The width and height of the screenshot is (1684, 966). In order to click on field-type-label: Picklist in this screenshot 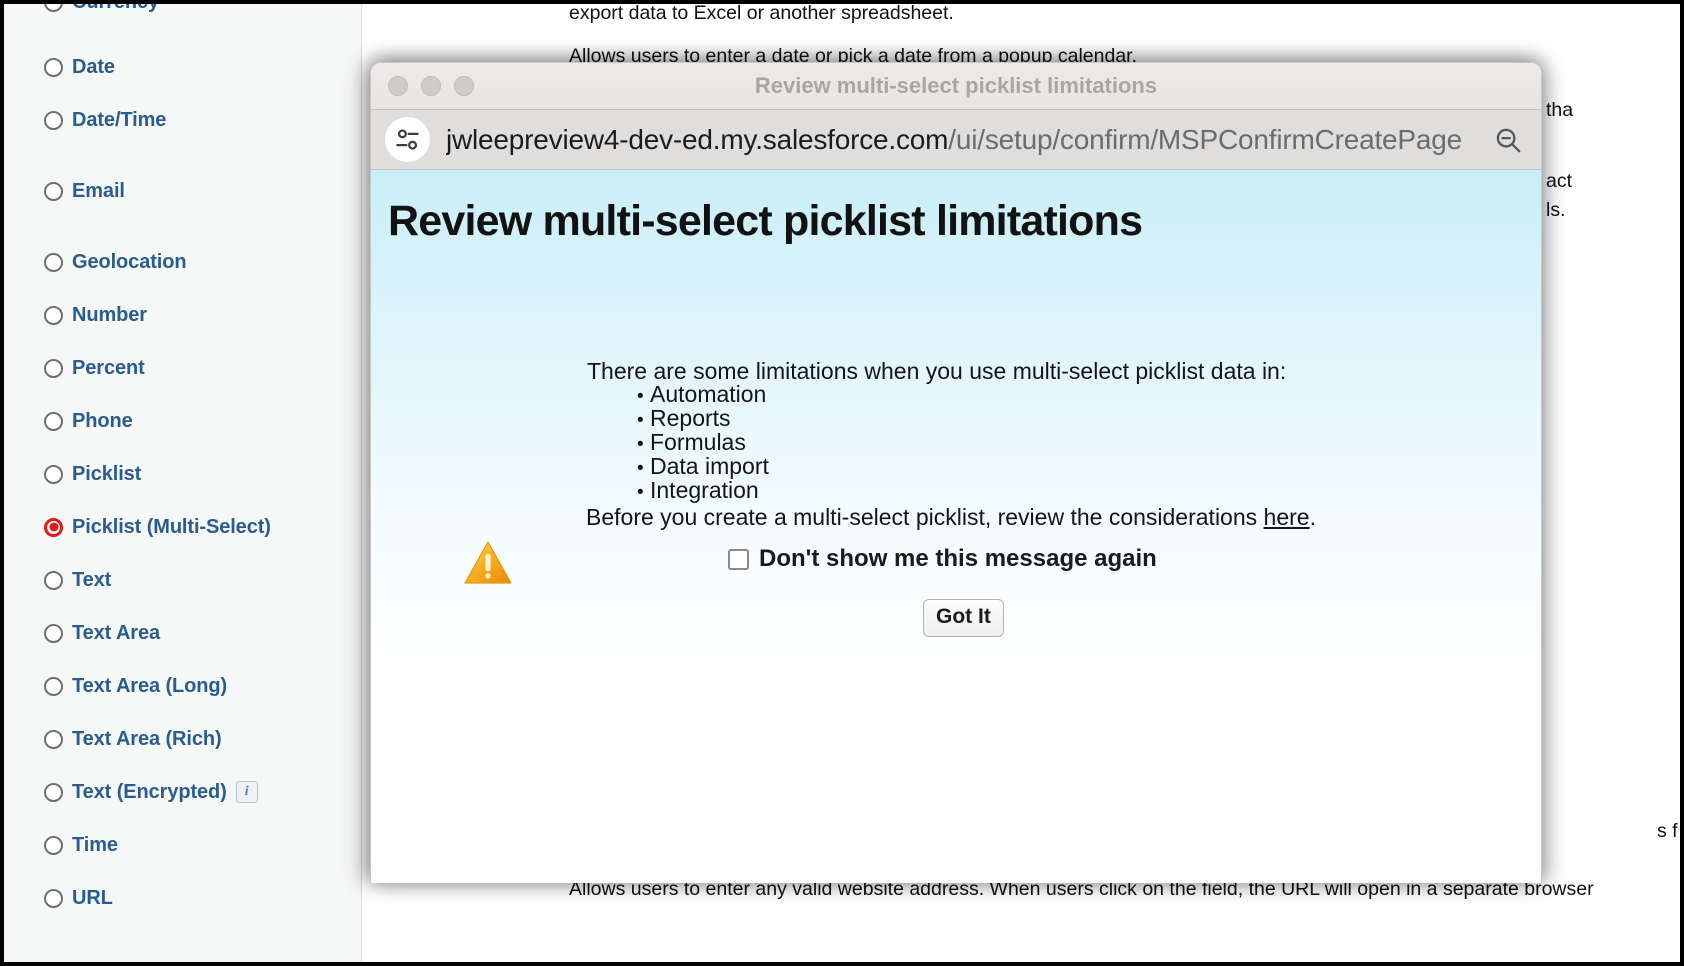, I will do `click(107, 473)`.